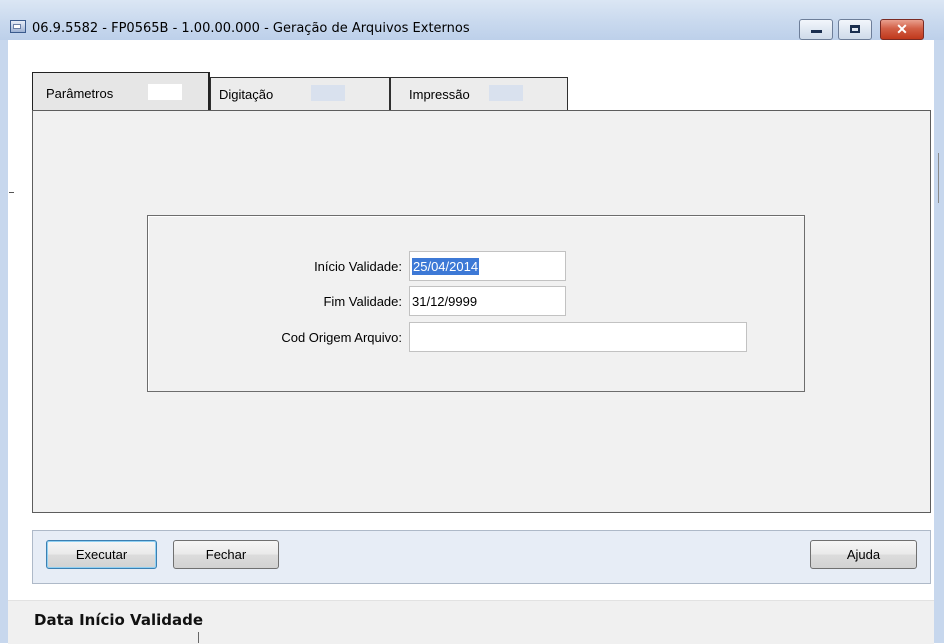 This screenshot has width=944, height=644. What do you see at coordinates (226, 554) in the screenshot?
I see `close-form-button: Fechar` at bounding box center [226, 554].